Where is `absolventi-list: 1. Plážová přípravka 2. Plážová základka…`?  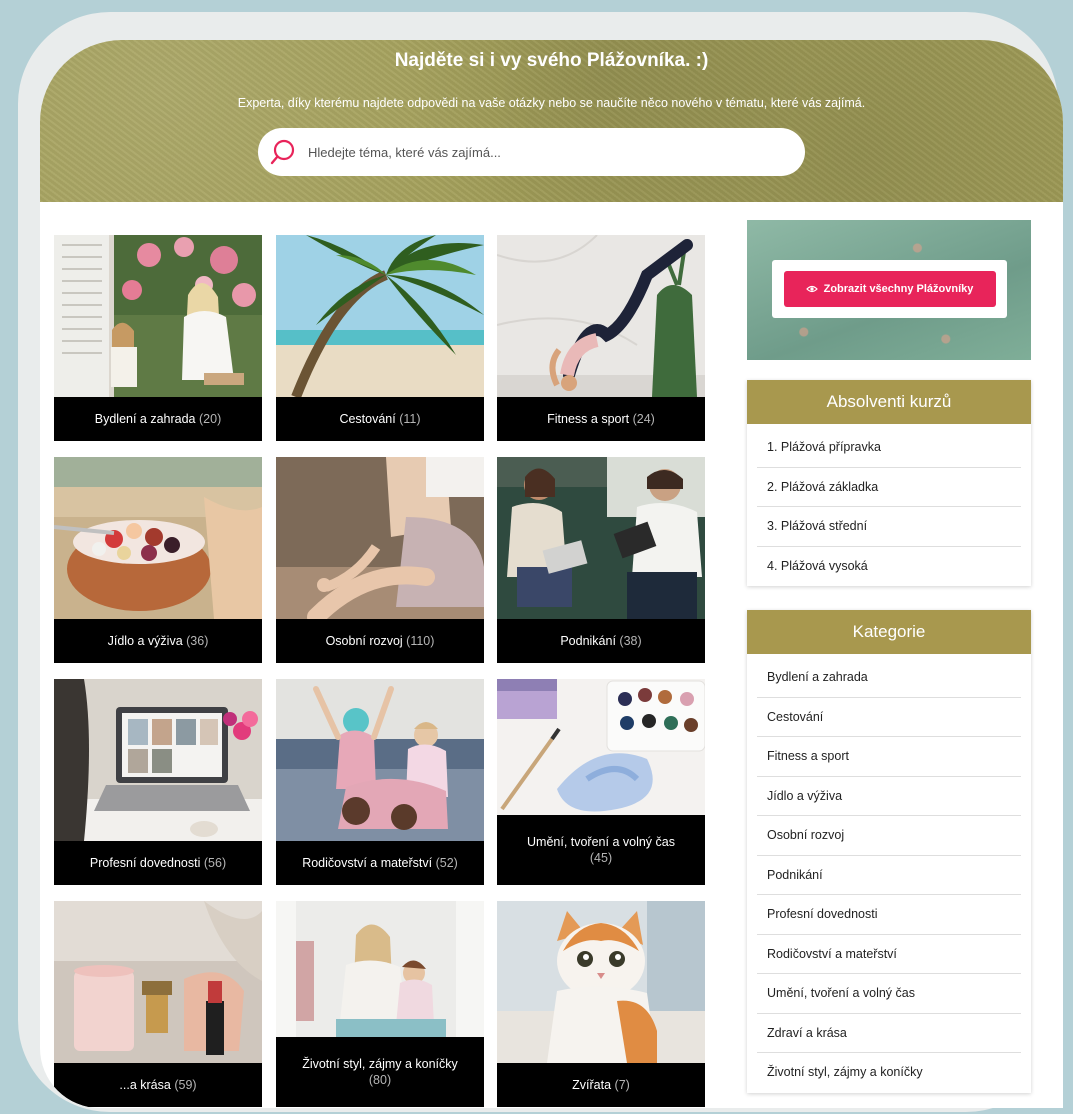 absolventi-list: 1. Plážová přípravka 2. Plážová základka… is located at coordinates (889, 505).